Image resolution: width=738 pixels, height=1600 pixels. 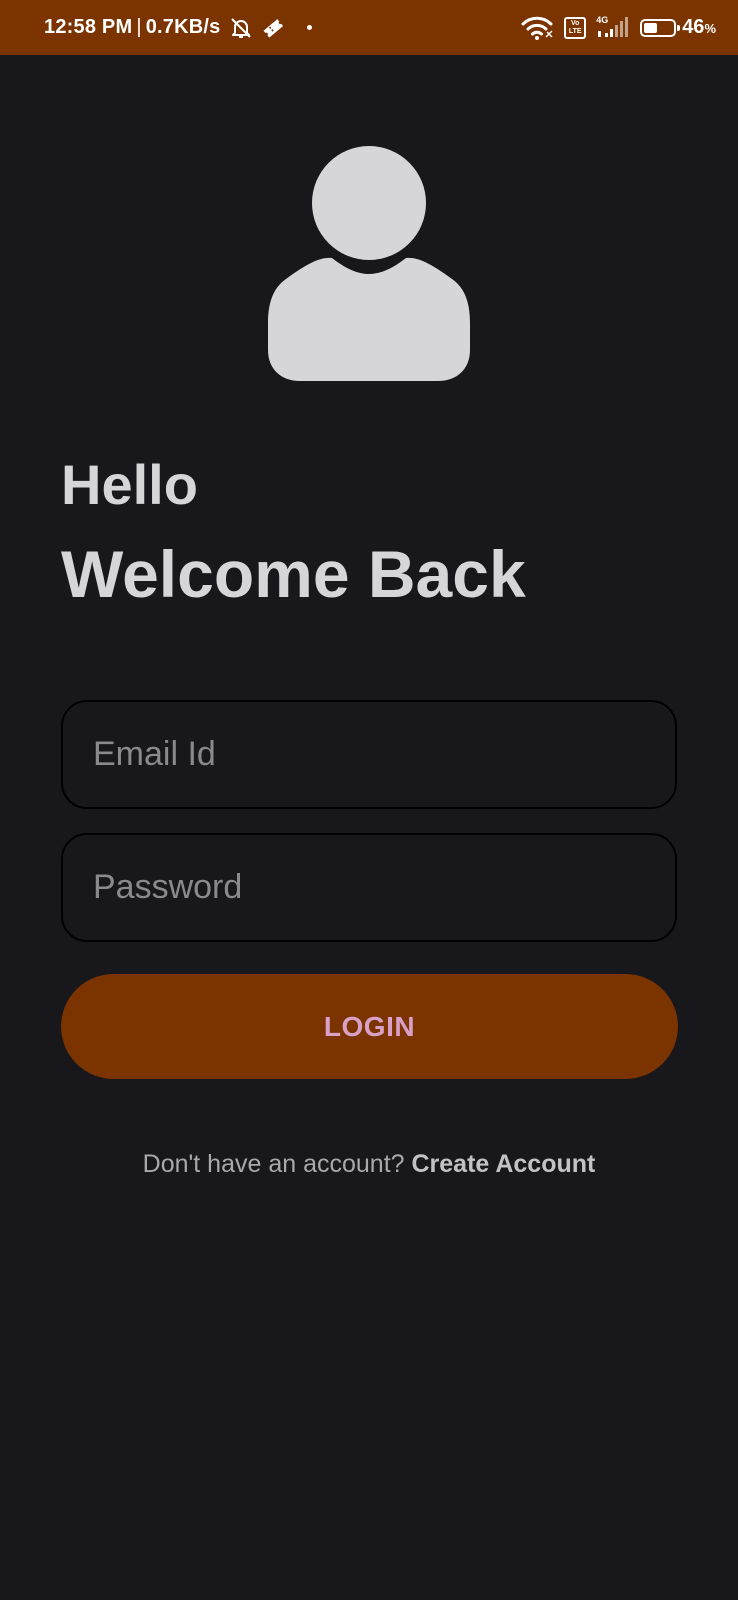 I want to click on signup-prompt: Don't have an account? Create Account, so click(x=369, y=1164).